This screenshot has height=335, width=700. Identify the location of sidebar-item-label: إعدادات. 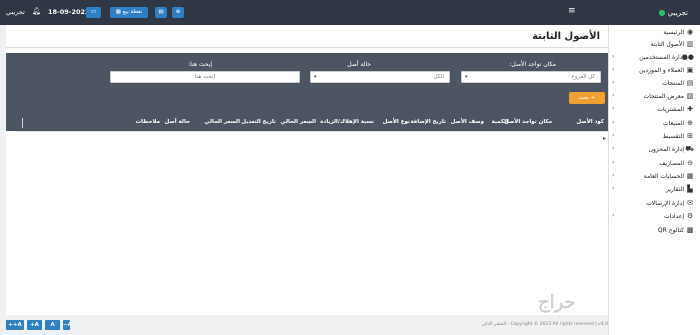
(673, 216).